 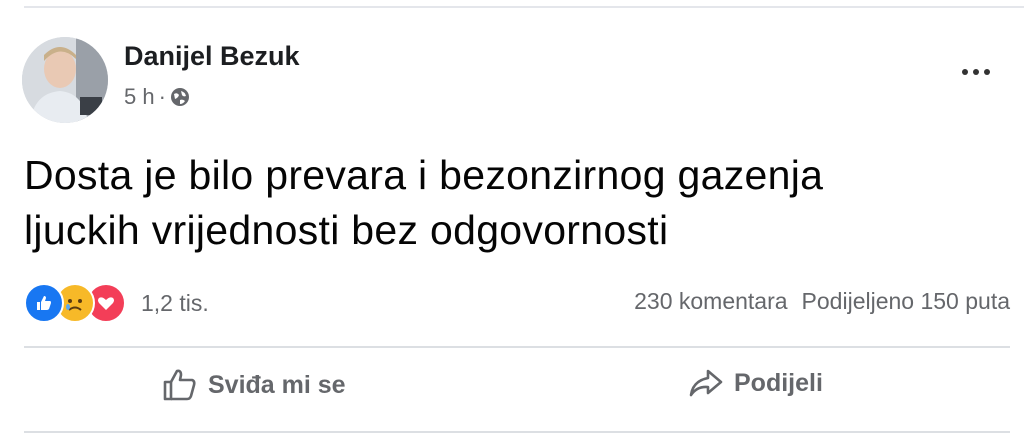 I want to click on top-divider, so click(x=524, y=7).